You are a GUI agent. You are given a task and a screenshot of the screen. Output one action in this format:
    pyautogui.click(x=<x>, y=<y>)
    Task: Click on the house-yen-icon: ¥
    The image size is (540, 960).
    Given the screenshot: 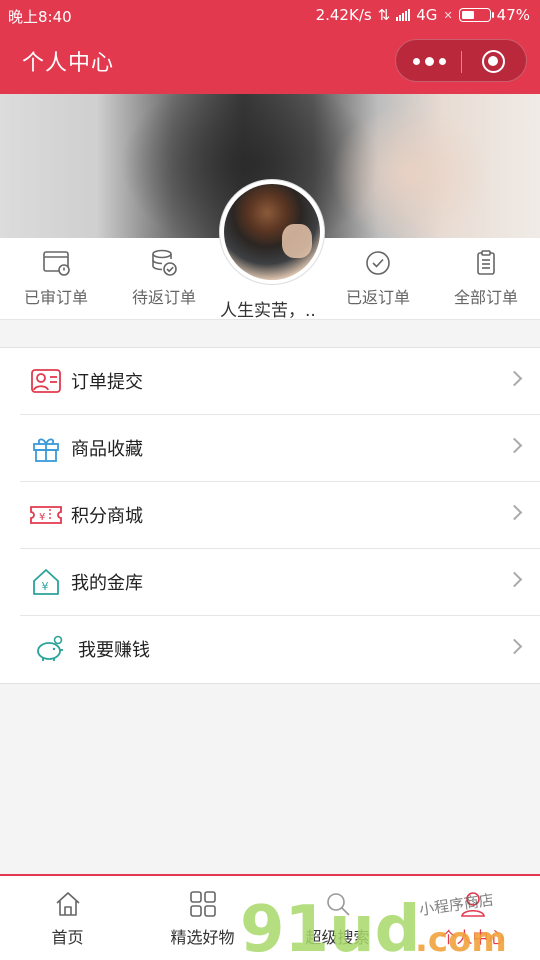 What is the action you would take?
    pyautogui.click(x=46, y=582)
    